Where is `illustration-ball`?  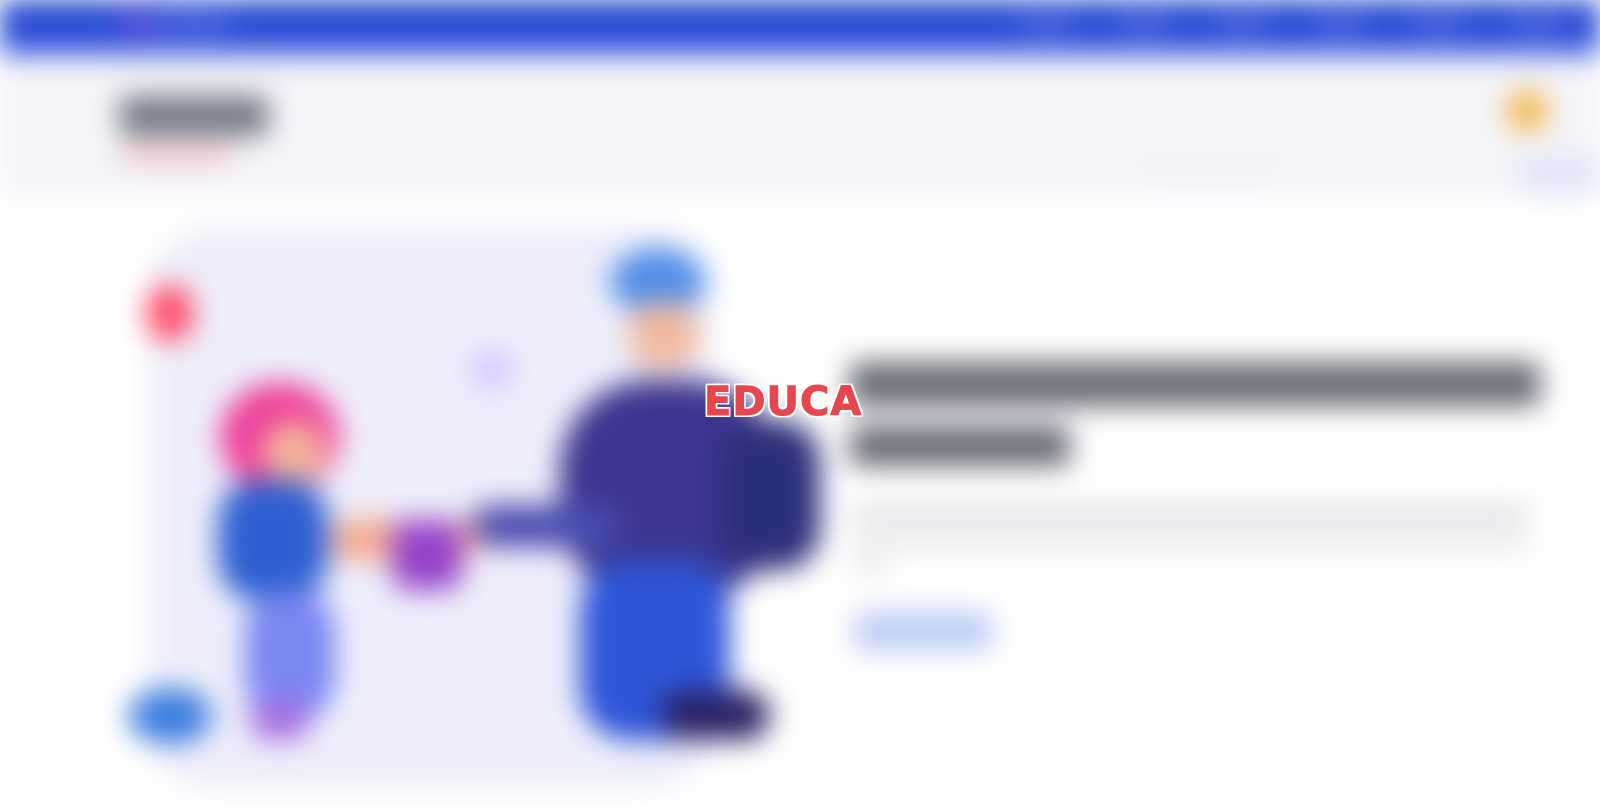
illustration-ball is located at coordinates (170, 716).